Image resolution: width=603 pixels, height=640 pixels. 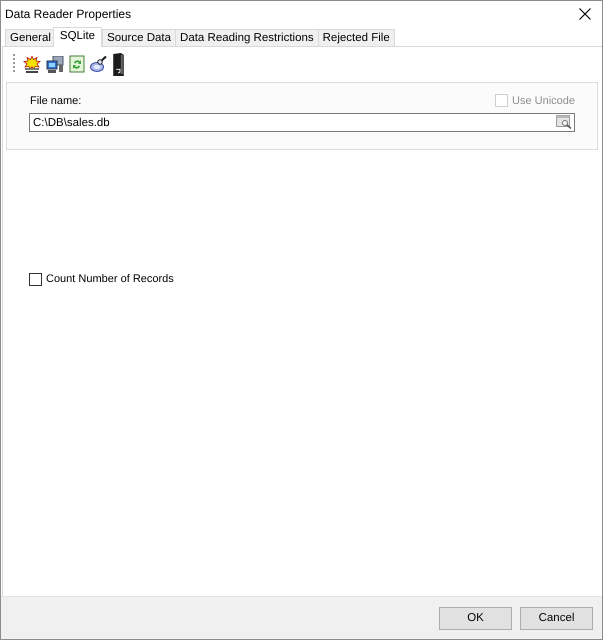 I want to click on file-name-field: C:\DB\sales.db, so click(x=302, y=122).